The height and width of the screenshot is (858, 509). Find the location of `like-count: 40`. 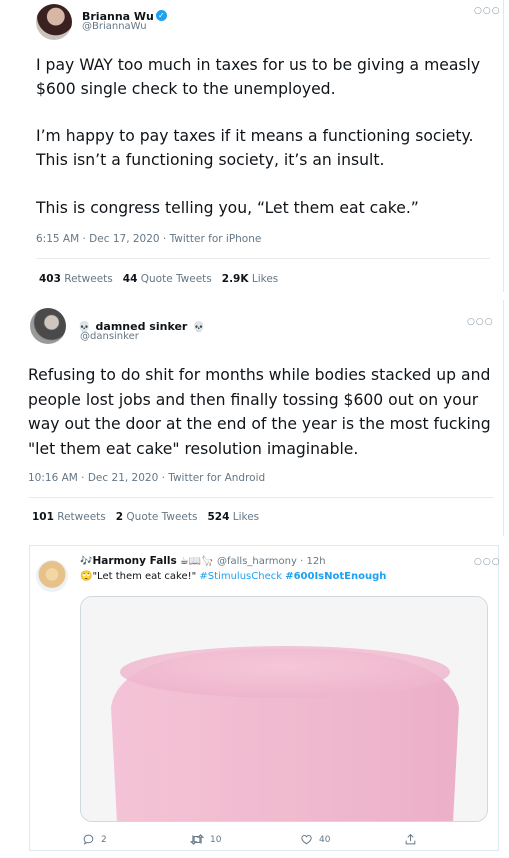

like-count: 40 is located at coordinates (325, 839).